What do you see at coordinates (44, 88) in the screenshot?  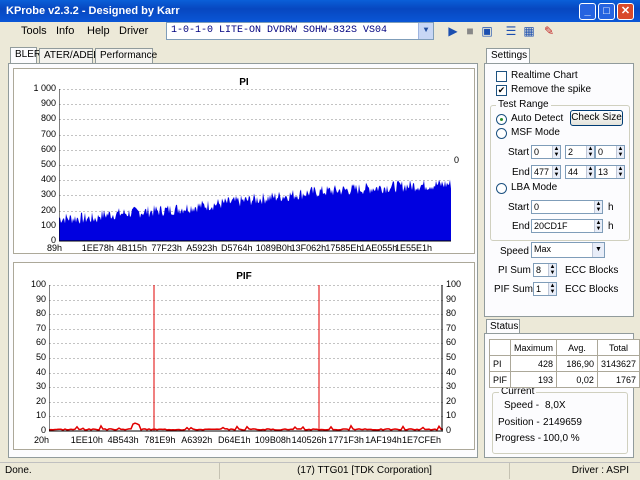 I see `pi-y-tick: 1 000` at bounding box center [44, 88].